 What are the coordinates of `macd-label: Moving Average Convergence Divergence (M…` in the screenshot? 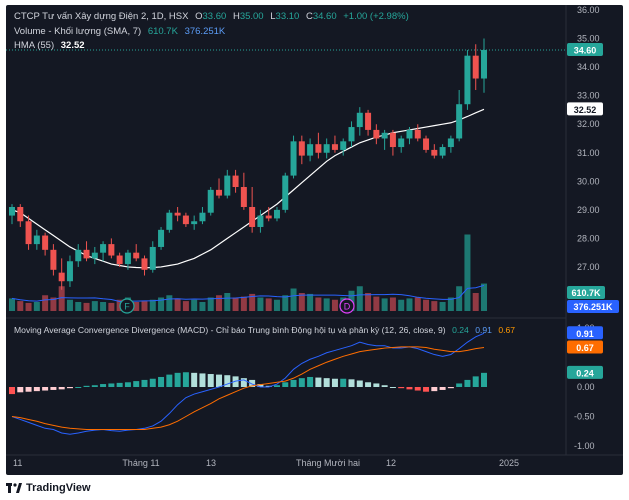 It's located at (230, 330).